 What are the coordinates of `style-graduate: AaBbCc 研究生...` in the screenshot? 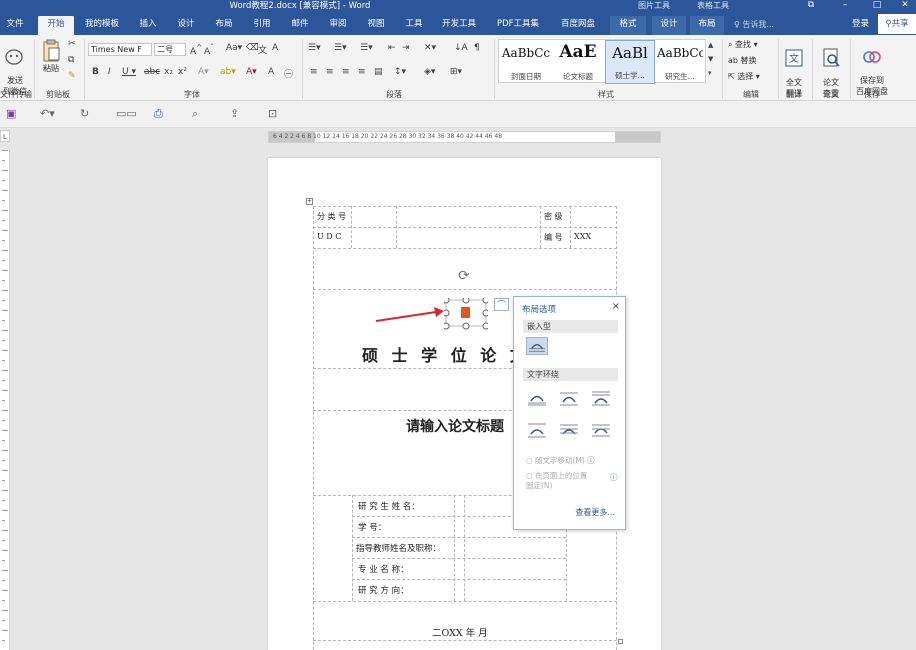 It's located at (680, 62).